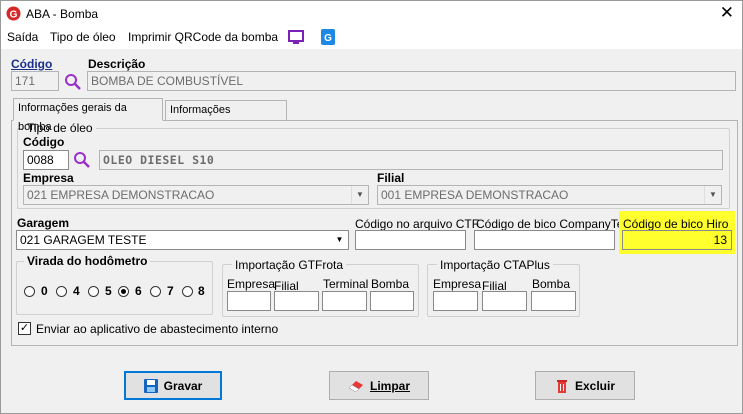 The image size is (743, 414). I want to click on close-icon: ✕, so click(727, 13).